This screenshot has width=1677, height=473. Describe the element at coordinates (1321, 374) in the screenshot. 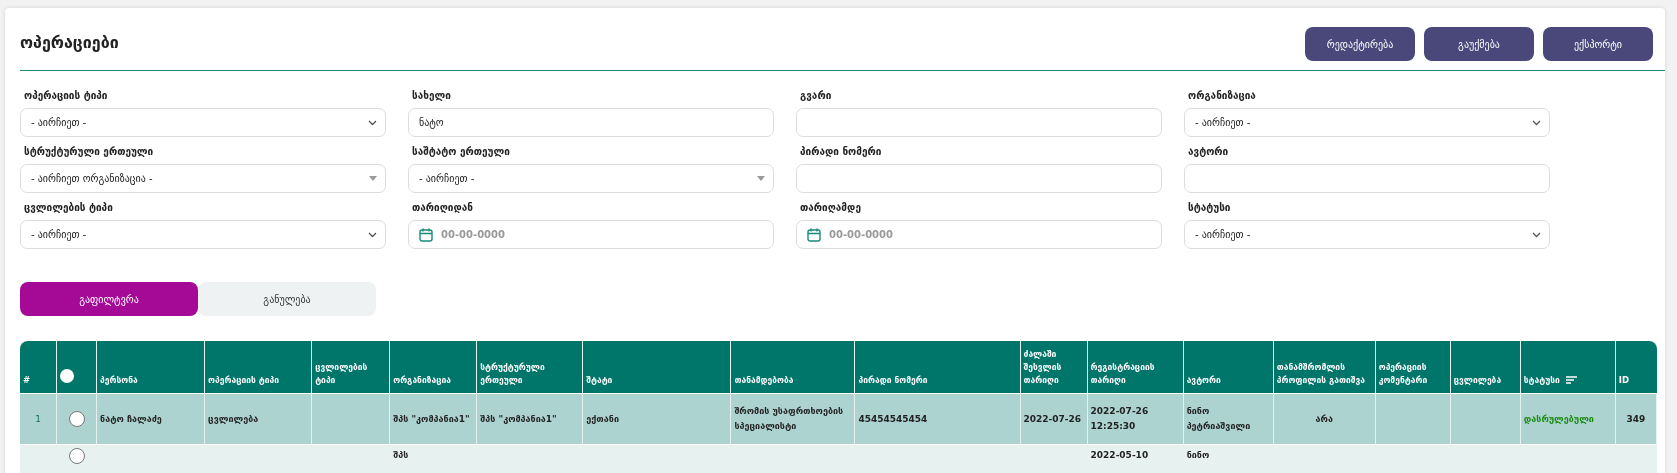

I see `column-header: თანამშრომლის პროფილის გათიშვა` at that location.